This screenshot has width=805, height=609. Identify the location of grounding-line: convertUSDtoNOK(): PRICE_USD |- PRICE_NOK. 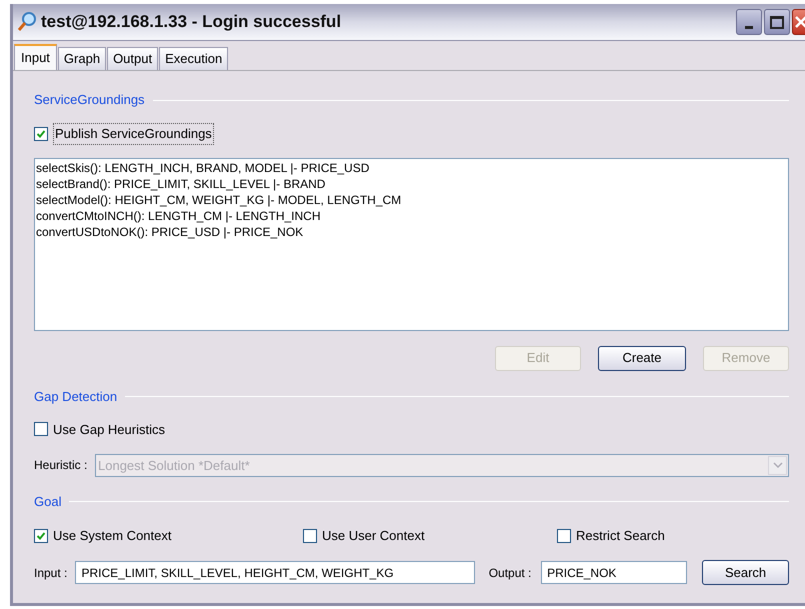
(411, 232).